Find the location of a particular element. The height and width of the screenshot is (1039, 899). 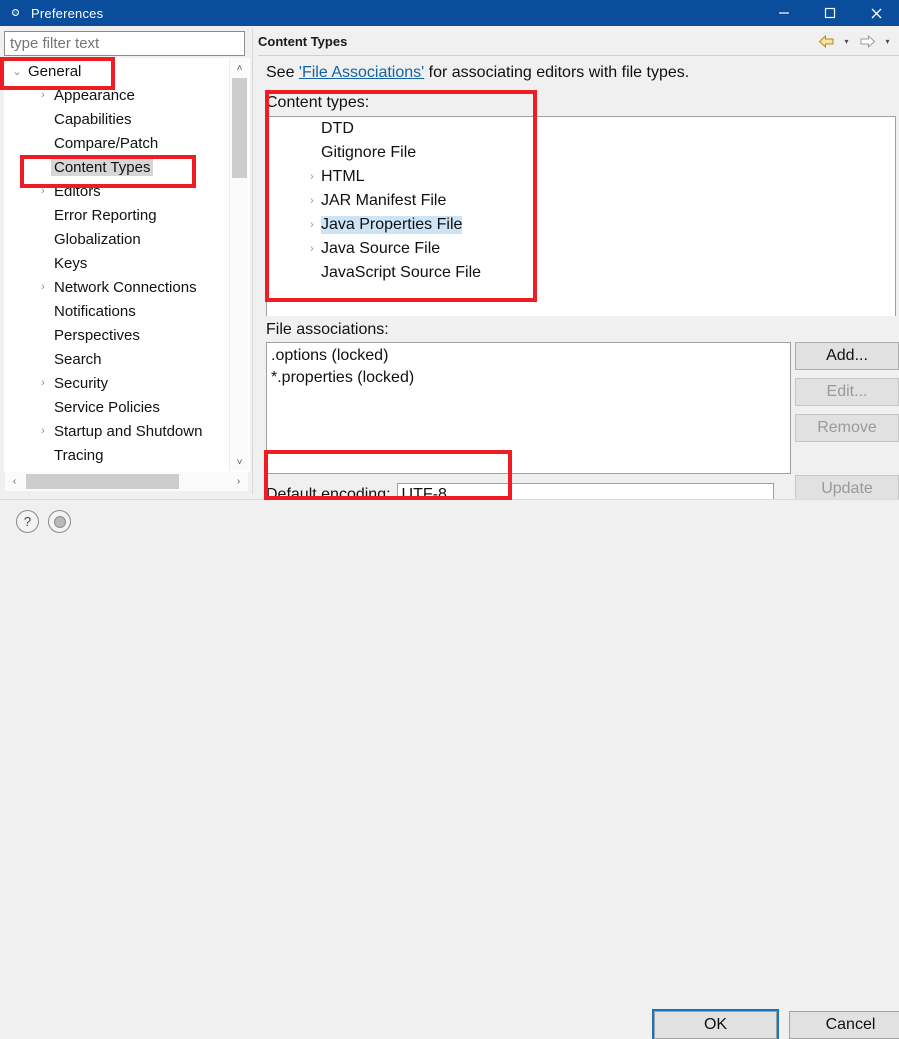

restore-defaults-icon is located at coordinates (59, 521).